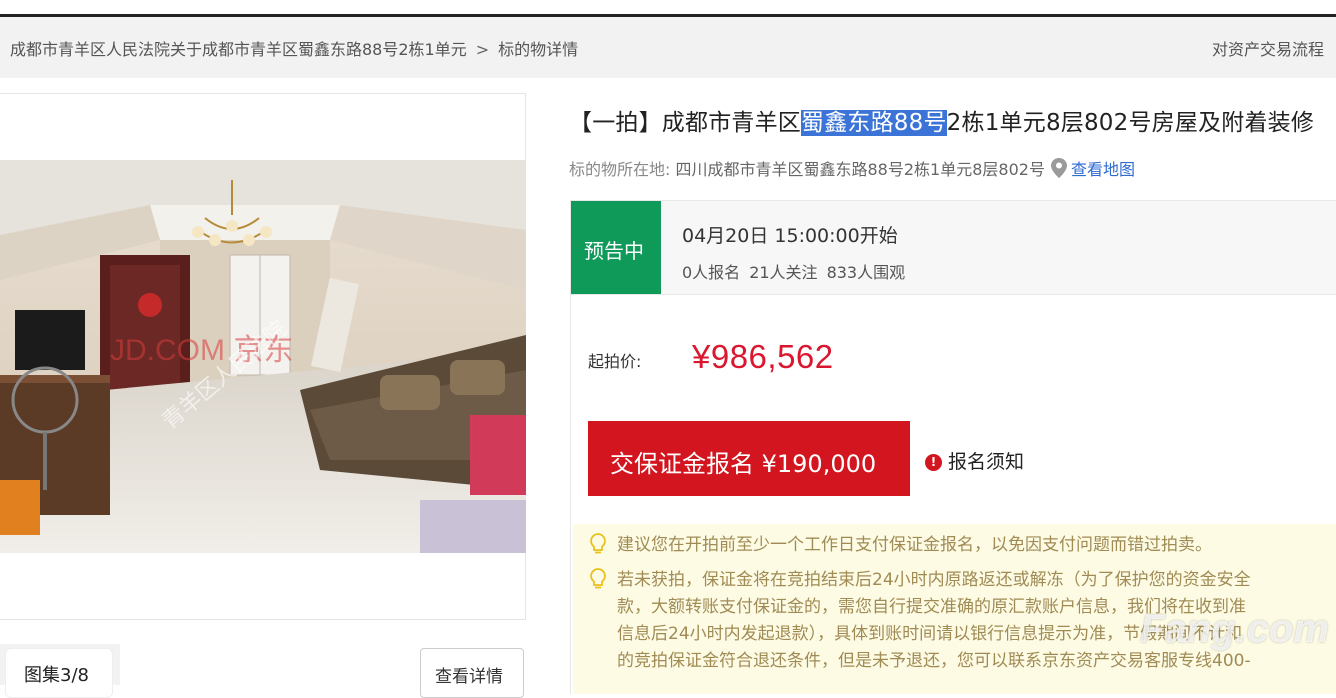 This screenshot has width=1336, height=698. I want to click on location-row: 标的物所在地: 四川成都市青羊区蜀鑫东路88号2栋1单元8层802号 查看地图, so click(852, 169).